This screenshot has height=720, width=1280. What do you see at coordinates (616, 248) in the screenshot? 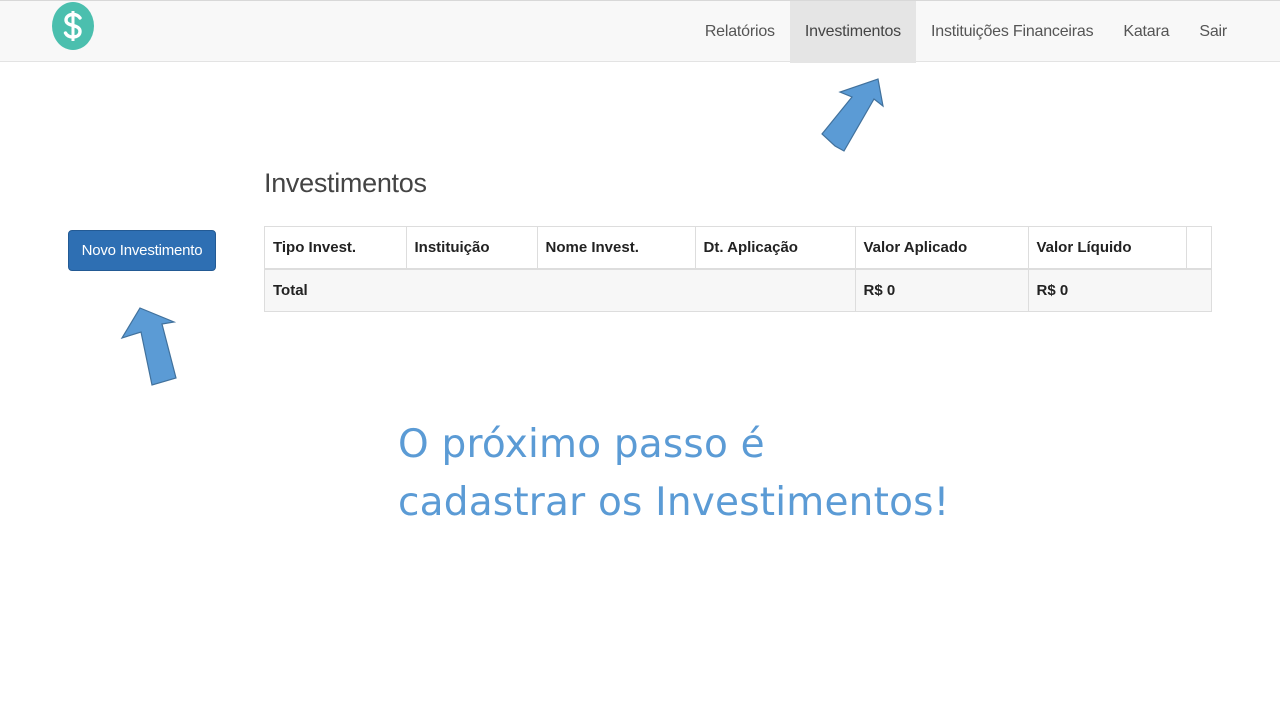
I see `column-header-nome: Nome Invest.` at bounding box center [616, 248].